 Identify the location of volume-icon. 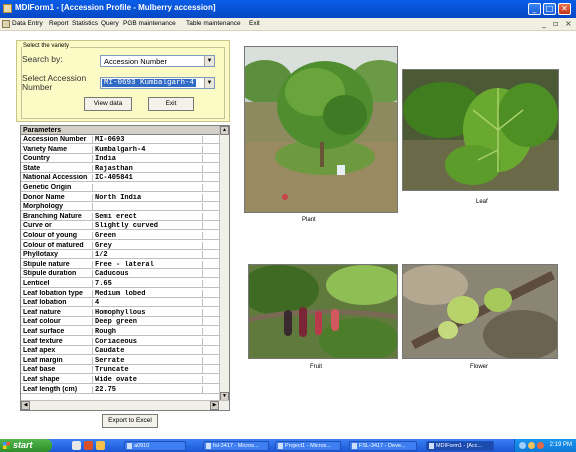
(531, 445).